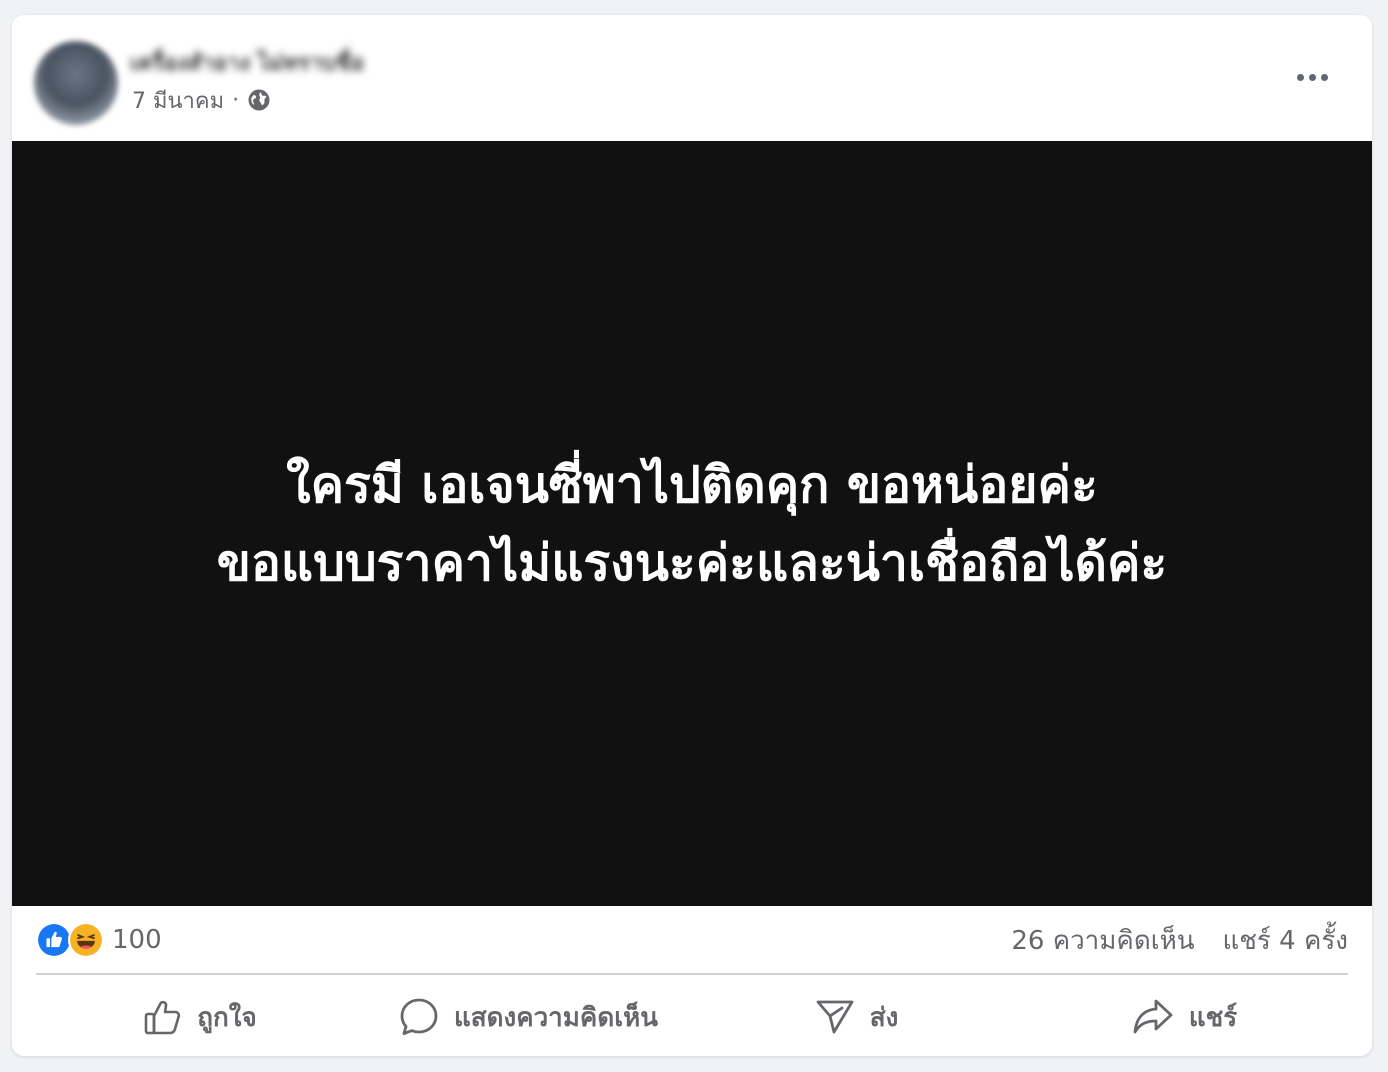 This screenshot has width=1388, height=1072. What do you see at coordinates (835, 1017) in the screenshot?
I see `send-icon` at bounding box center [835, 1017].